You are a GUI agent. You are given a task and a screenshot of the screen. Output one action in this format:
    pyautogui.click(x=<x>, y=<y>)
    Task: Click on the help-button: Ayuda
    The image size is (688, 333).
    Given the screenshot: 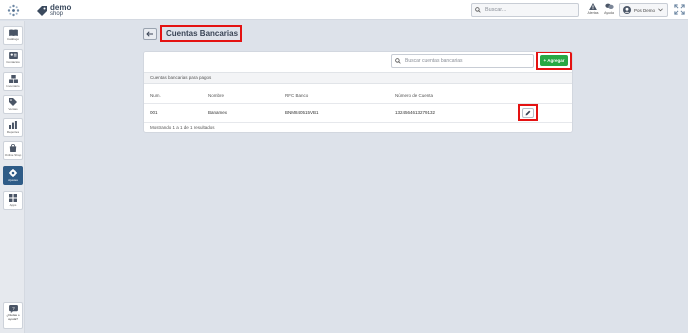 What is the action you would take?
    pyautogui.click(x=609, y=9)
    